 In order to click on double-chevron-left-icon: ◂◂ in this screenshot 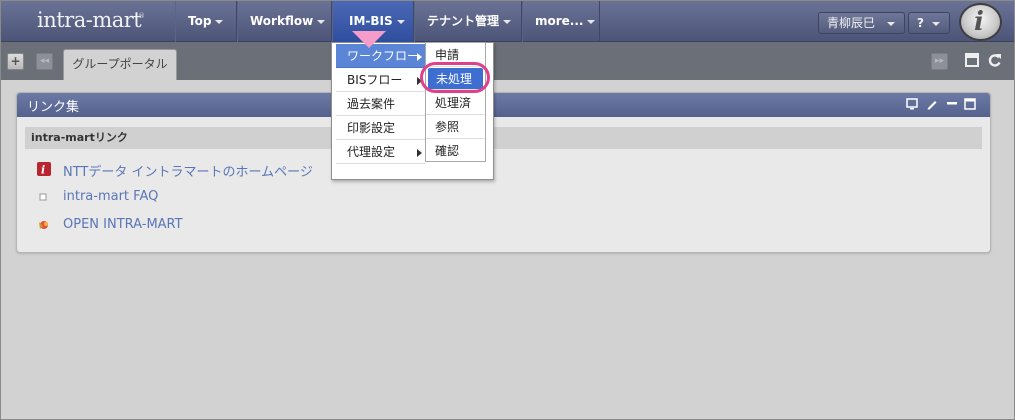, I will do `click(44, 61)`.